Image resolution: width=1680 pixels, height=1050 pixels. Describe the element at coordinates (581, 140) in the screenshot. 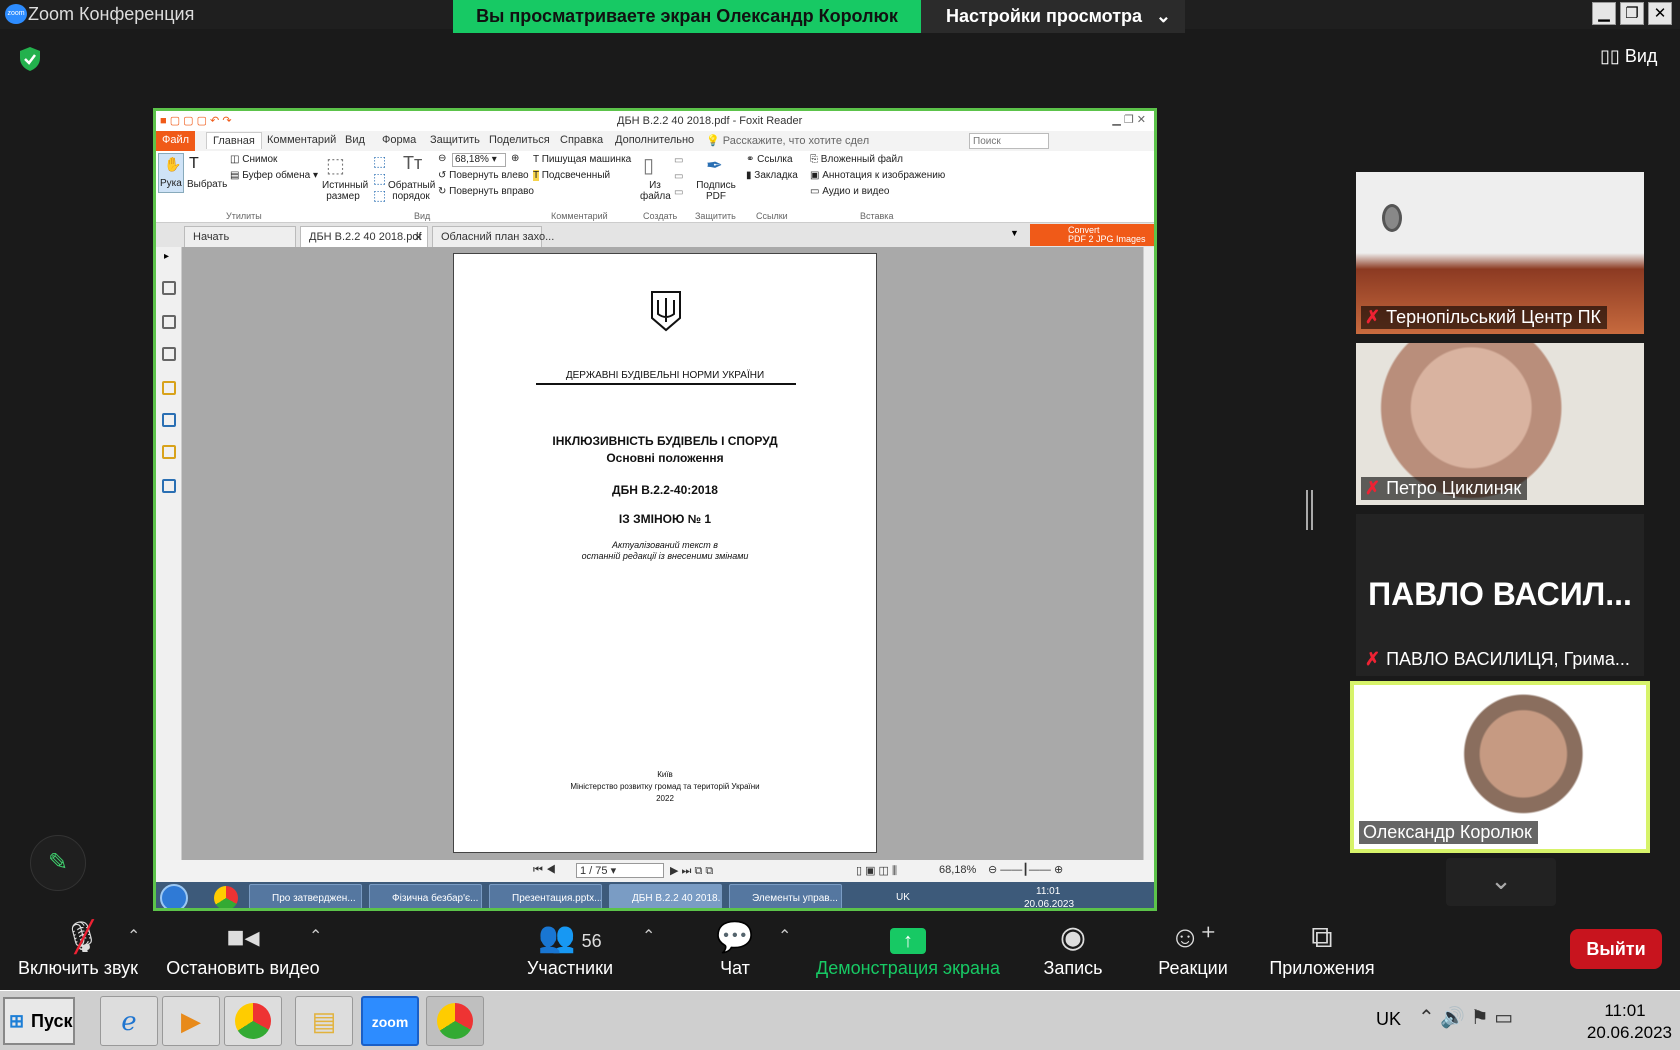

I see `menu-help: Справка` at that location.